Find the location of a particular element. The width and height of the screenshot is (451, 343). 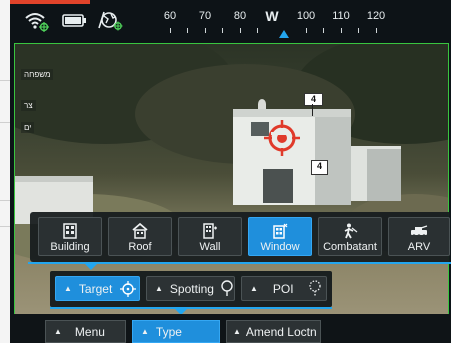

category-arv-button: ARV is located at coordinates (419, 236).